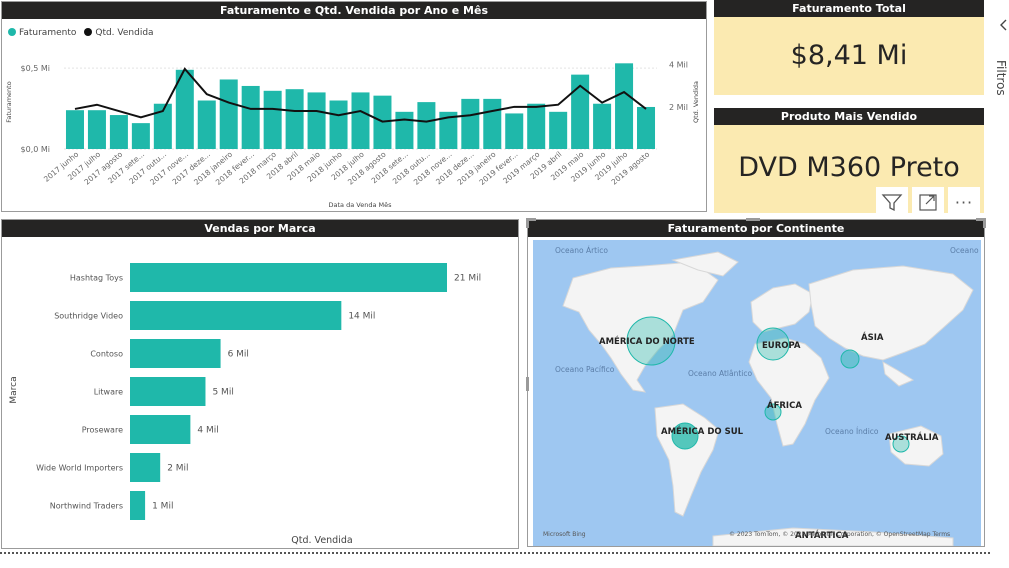 Image resolution: width=1009 pixels, height=568 pixels. Describe the element at coordinates (102, 430) in the screenshot. I see `brand-label: Proseware` at that location.